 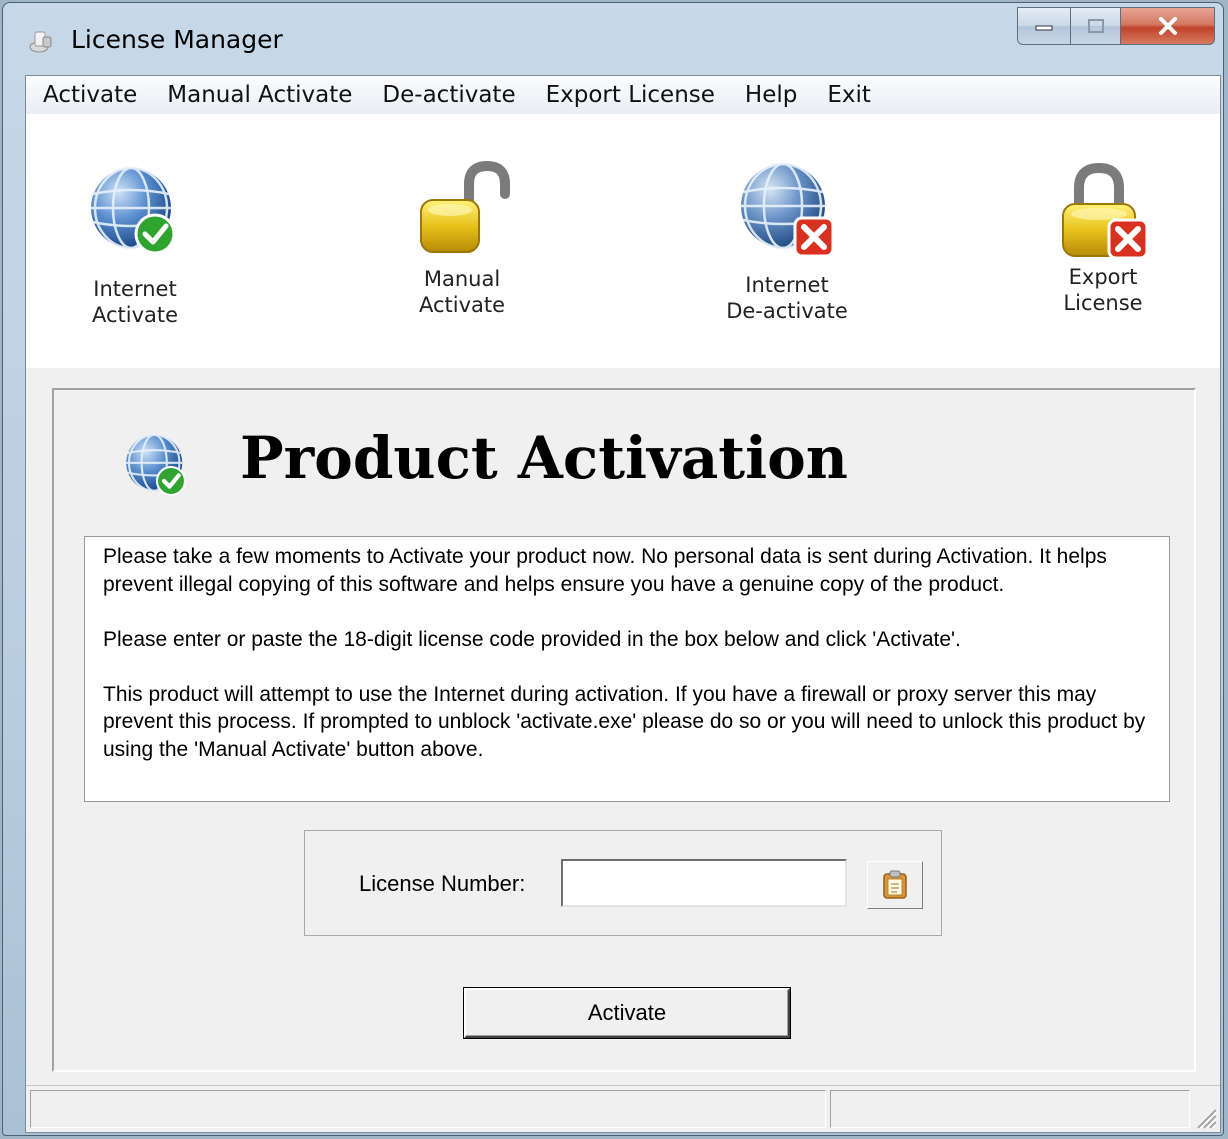 I want to click on window-controls, so click(x=1116, y=27).